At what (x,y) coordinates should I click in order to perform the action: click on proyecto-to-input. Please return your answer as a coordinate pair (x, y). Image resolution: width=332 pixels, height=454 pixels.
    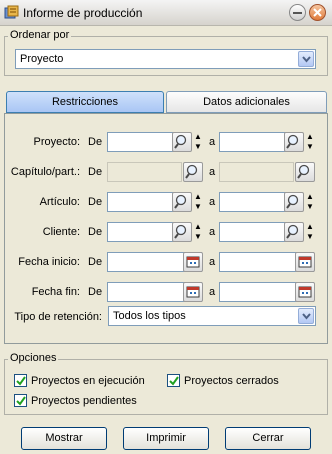
    Looking at the image, I should click on (256, 142).